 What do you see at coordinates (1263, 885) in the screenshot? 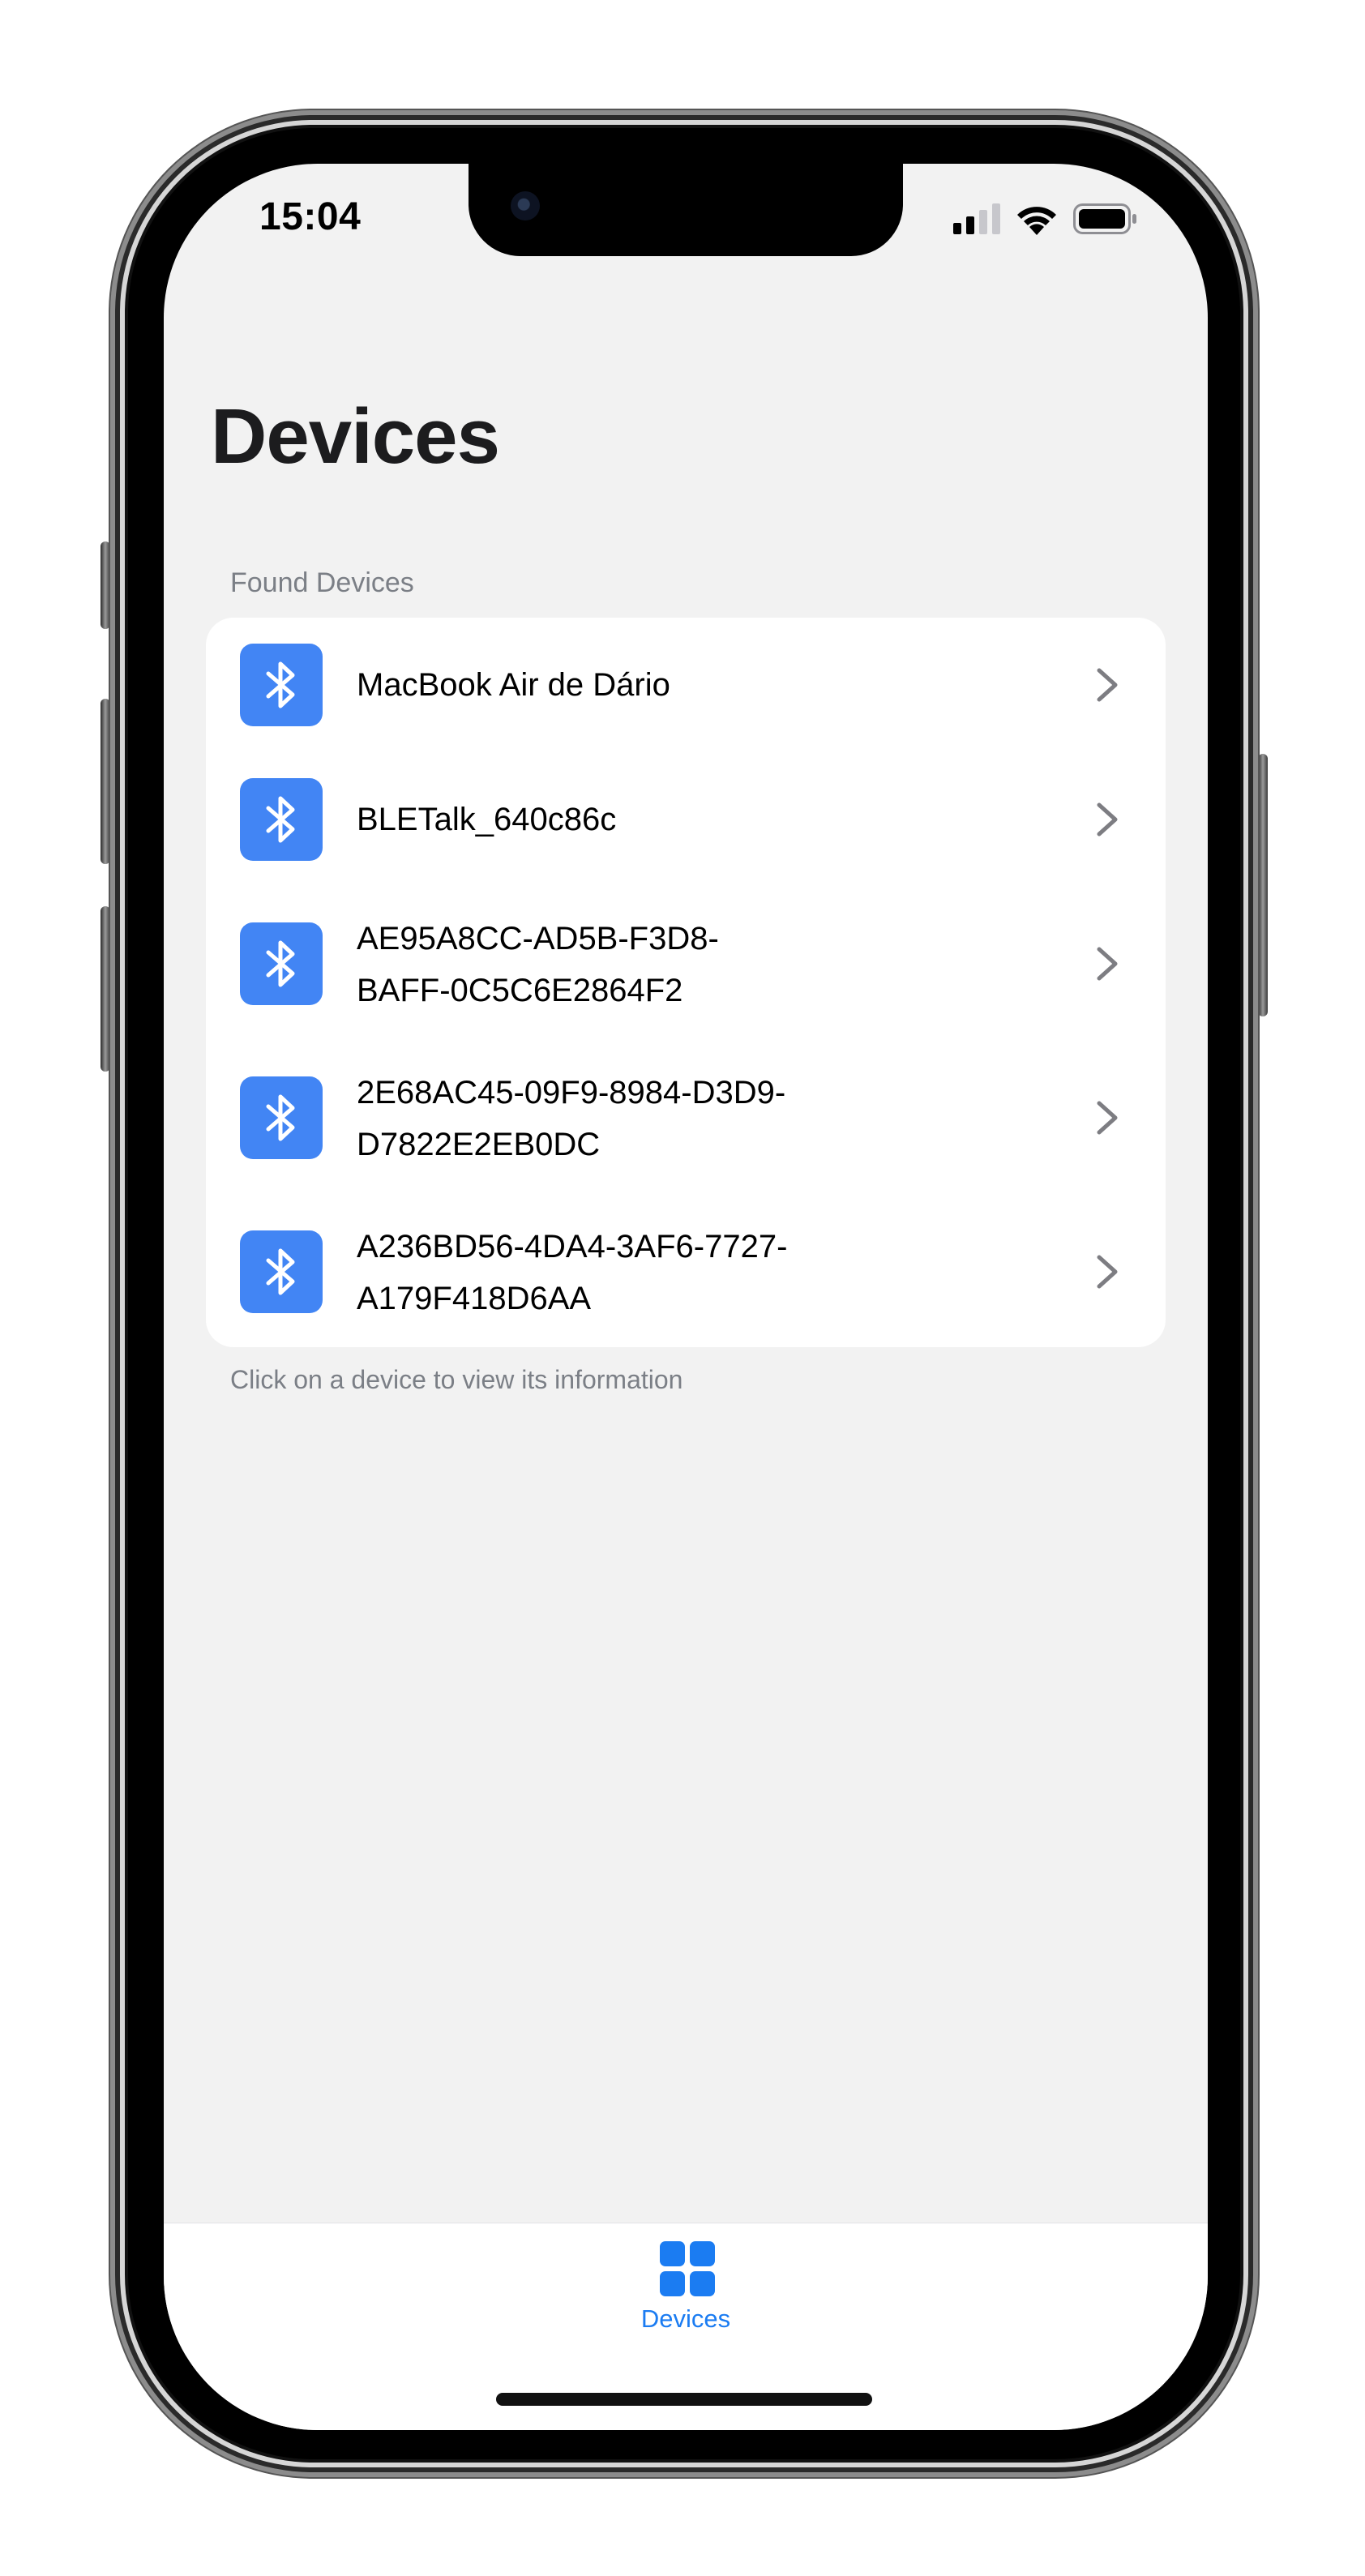
I see `power-button` at bounding box center [1263, 885].